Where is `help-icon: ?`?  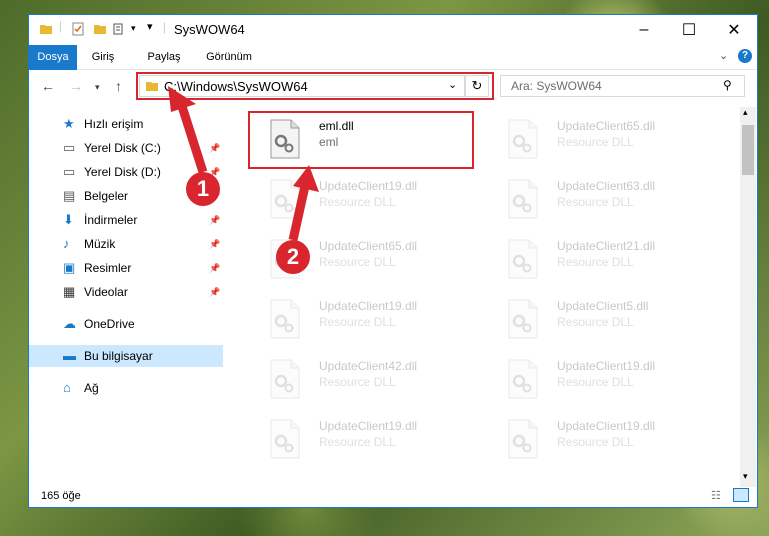
help-icon: ? is located at coordinates (745, 56).